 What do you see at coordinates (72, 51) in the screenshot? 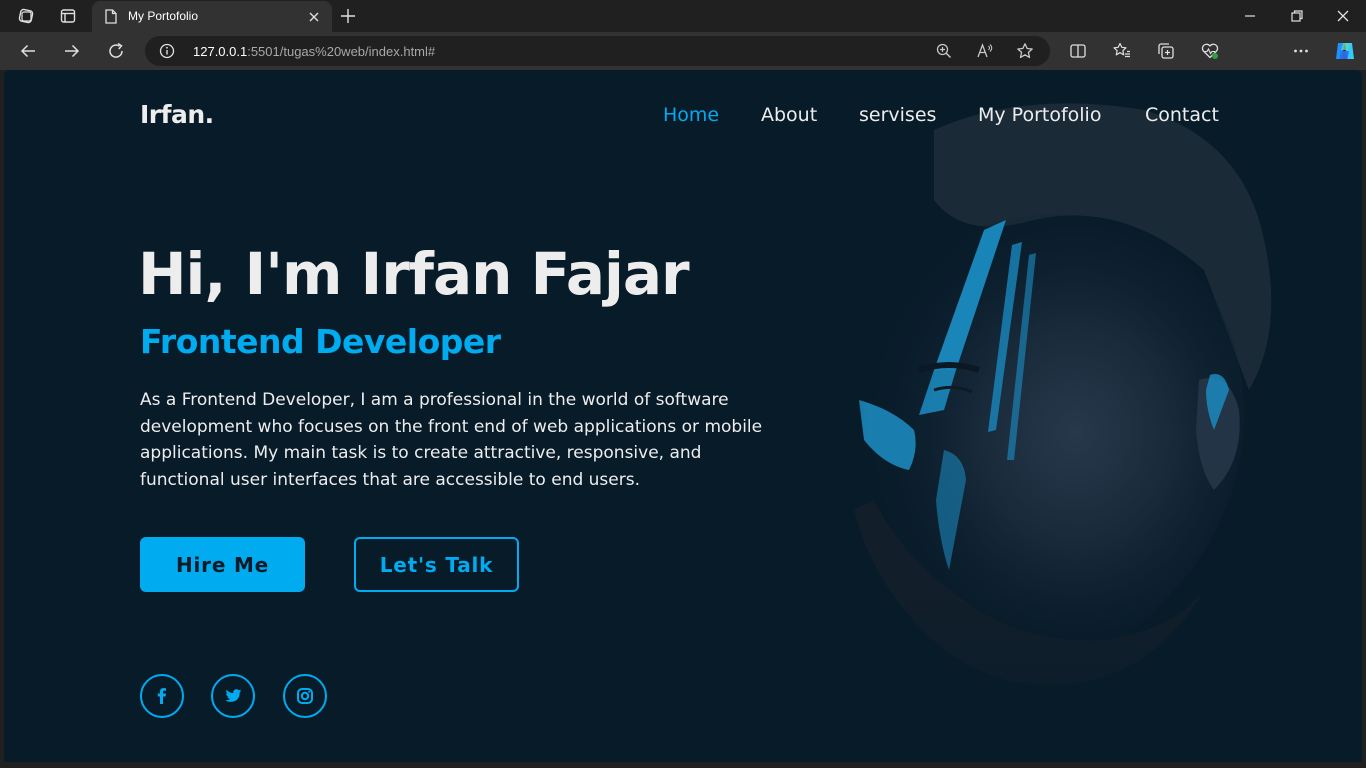
I see `forward-arrow-icon` at bounding box center [72, 51].